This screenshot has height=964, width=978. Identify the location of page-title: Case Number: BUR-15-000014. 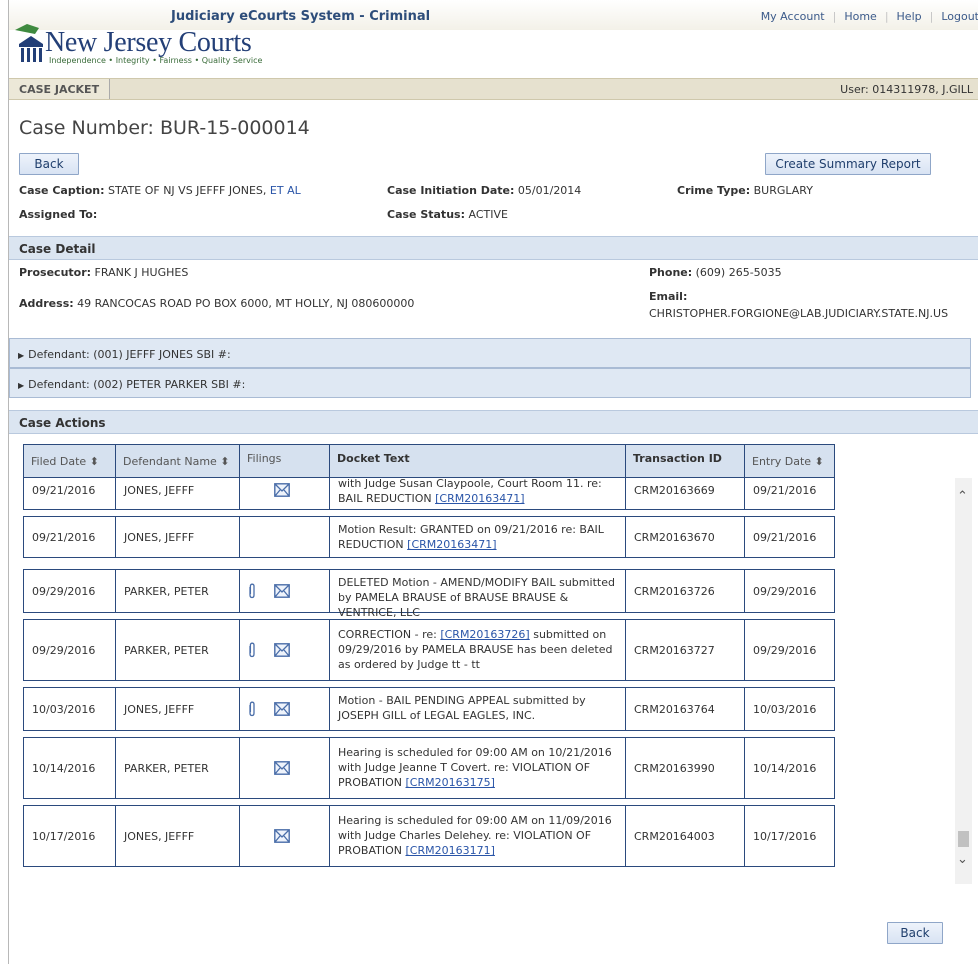
(164, 128).